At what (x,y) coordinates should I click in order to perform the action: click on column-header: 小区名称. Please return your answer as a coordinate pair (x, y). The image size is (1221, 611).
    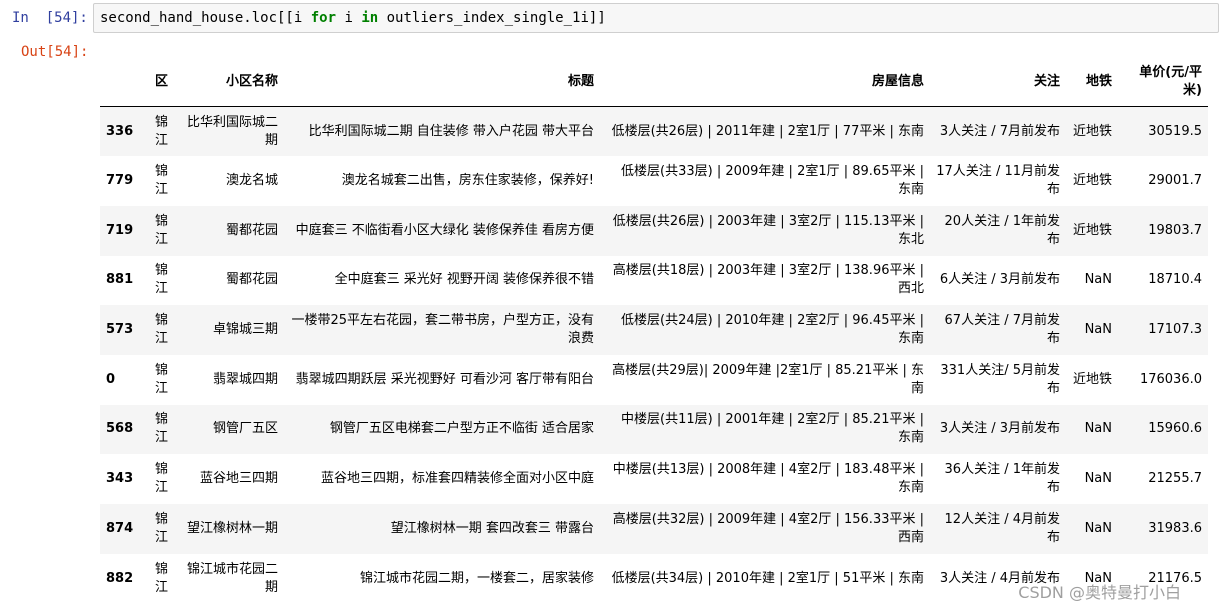
    Looking at the image, I should click on (229, 82).